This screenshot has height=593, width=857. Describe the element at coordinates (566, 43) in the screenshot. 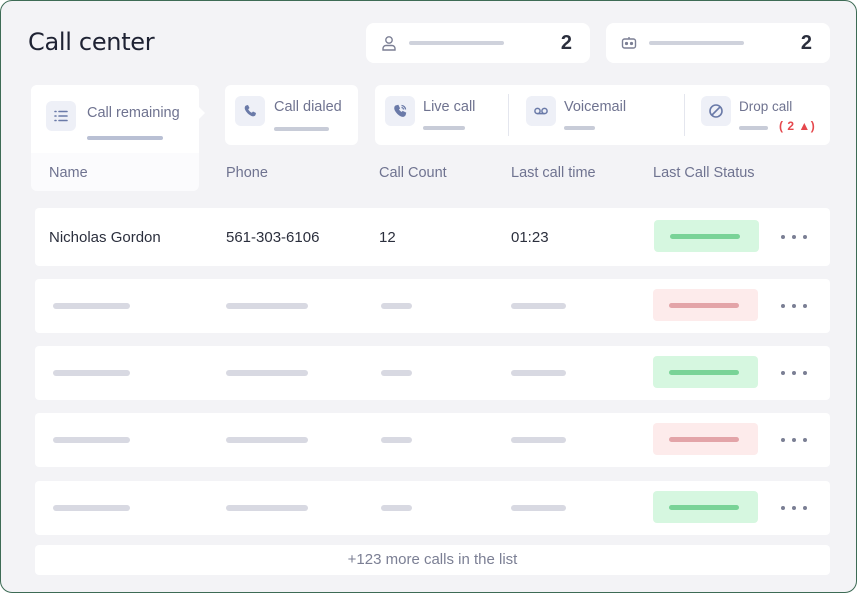

I see `agents-stat-value: 2` at that location.